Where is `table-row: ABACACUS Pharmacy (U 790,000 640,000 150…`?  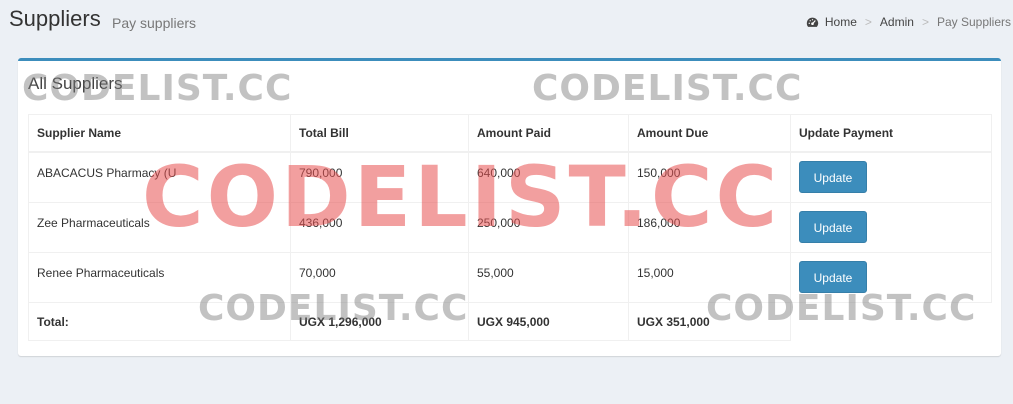
table-row: ABACACUS Pharmacy (U 790,000 640,000 150… is located at coordinates (510, 177).